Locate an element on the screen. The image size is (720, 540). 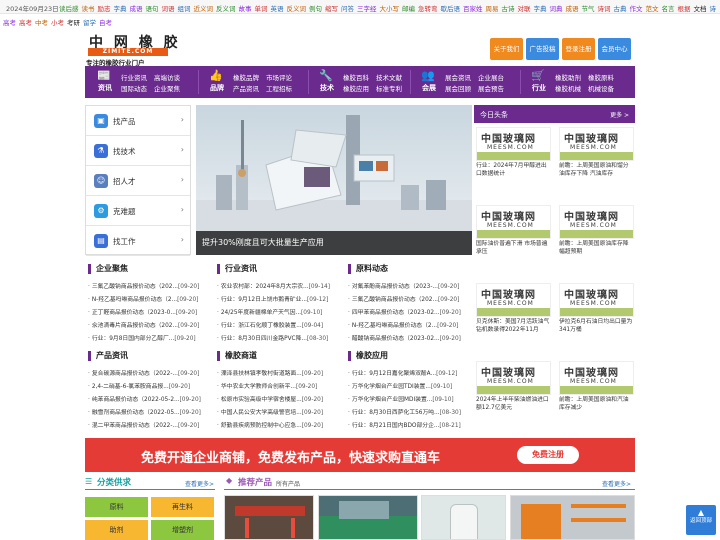
news-item: · 万华化学烟台产业园MDI装置...[09-10] is located at coordinates (401, 398).